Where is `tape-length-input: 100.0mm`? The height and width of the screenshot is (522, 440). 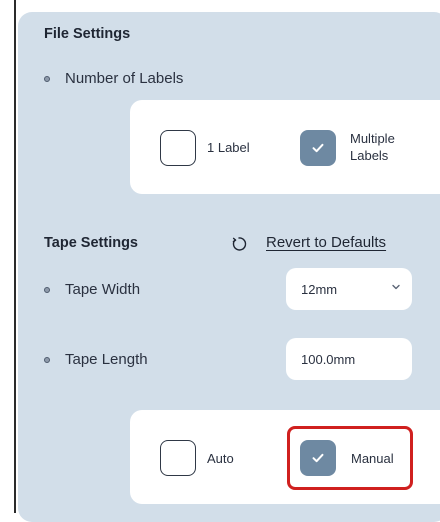
tape-length-input: 100.0mm is located at coordinates (349, 359).